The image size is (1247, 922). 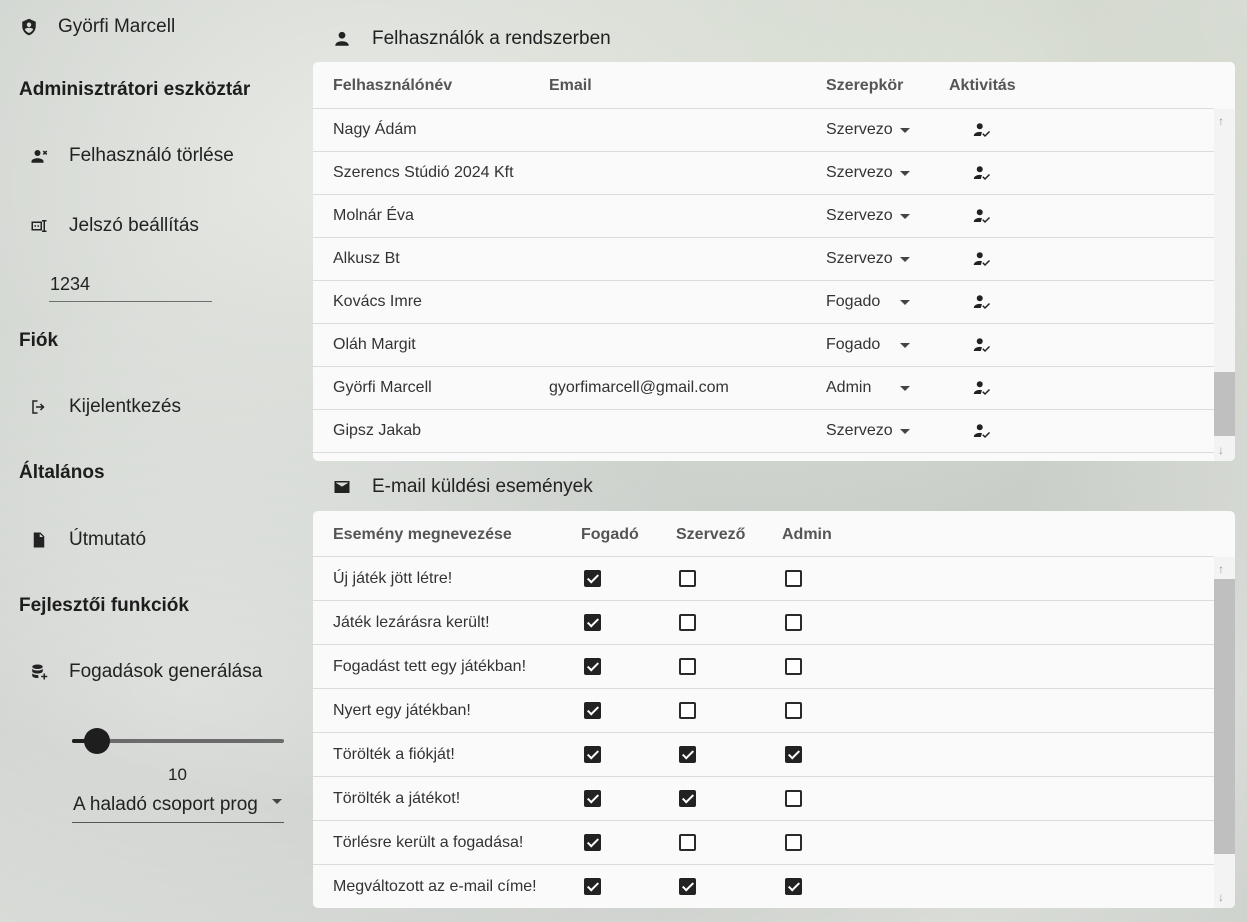 I want to click on col-admin: Admin, so click(x=807, y=535).